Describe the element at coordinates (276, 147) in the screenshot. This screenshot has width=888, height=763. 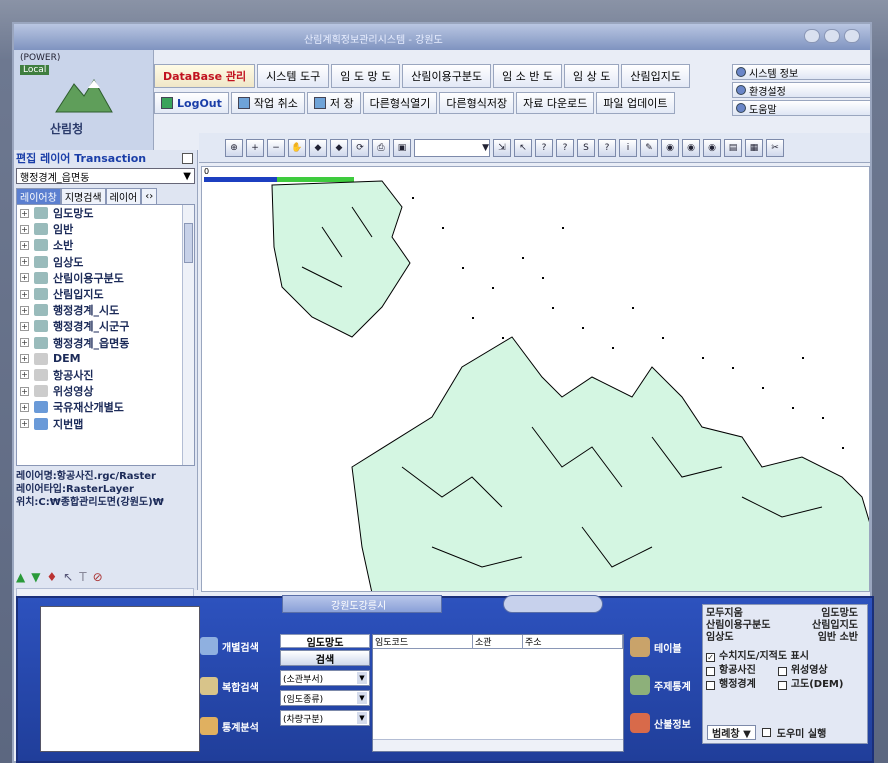
I see `zoom-out-icon: −` at that location.